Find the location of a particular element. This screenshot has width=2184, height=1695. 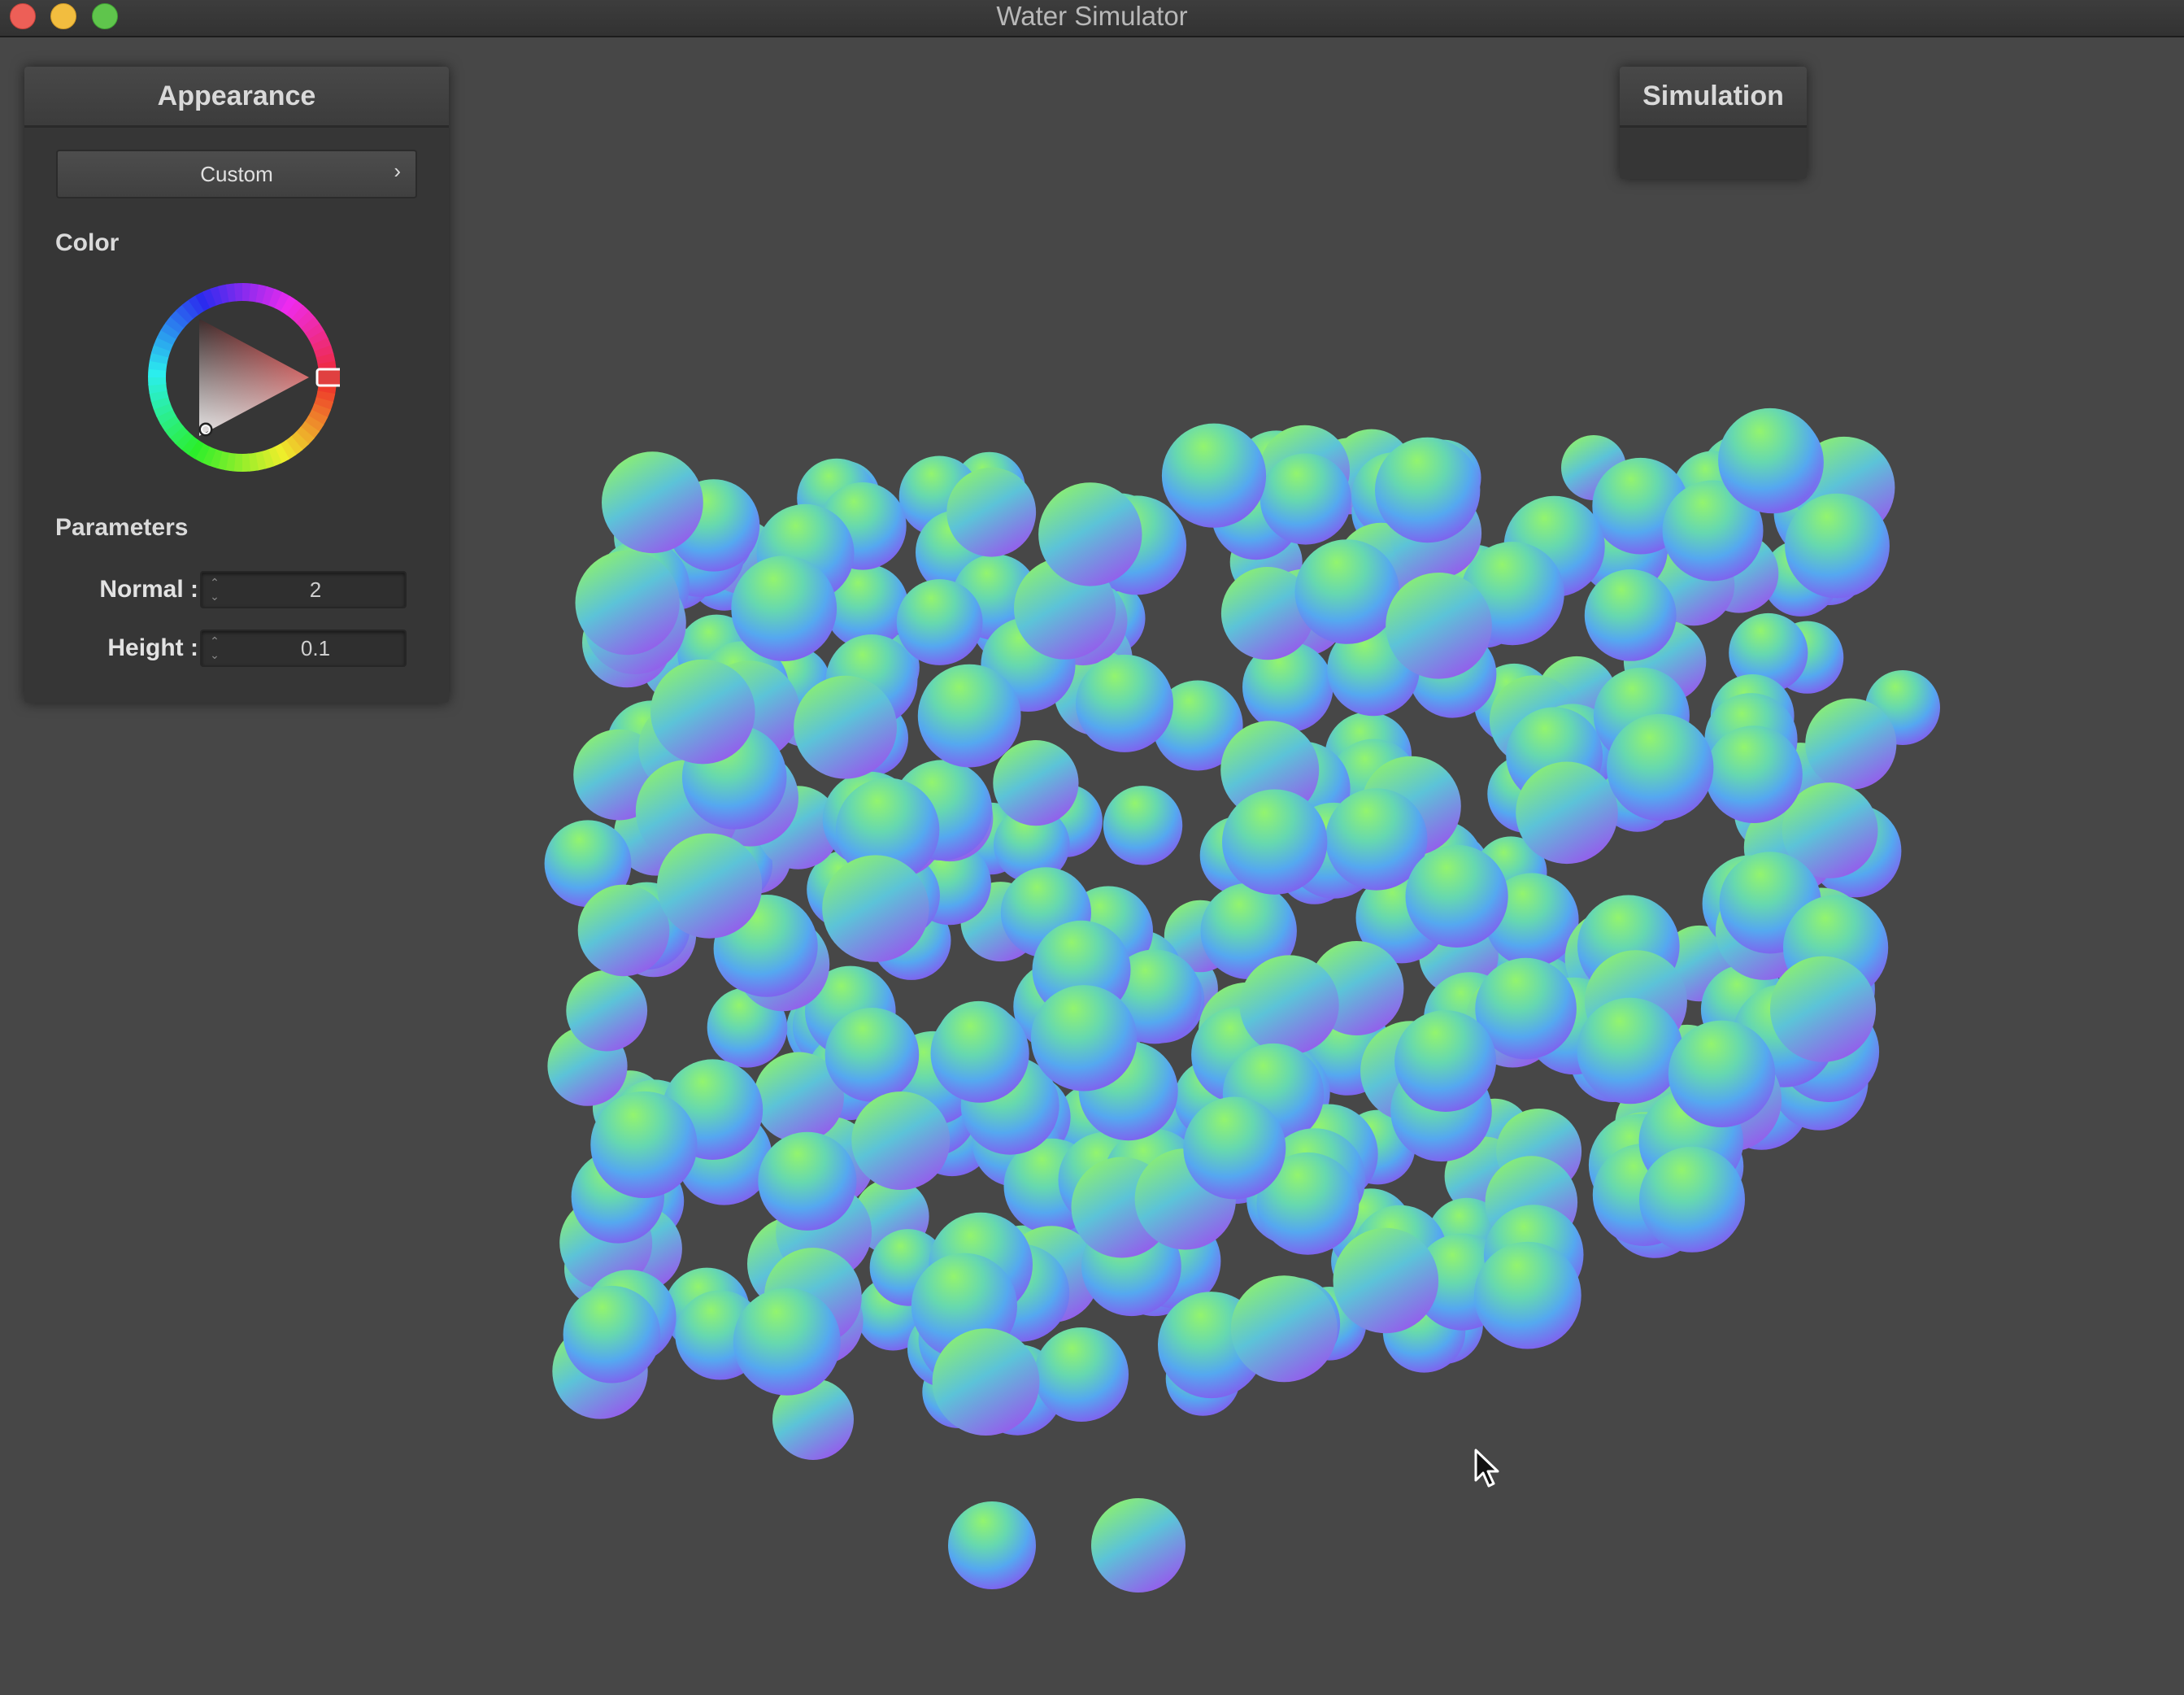

normal-parameter-row: Normal : ⌃ ⌄ 2 is located at coordinates (237, 589).